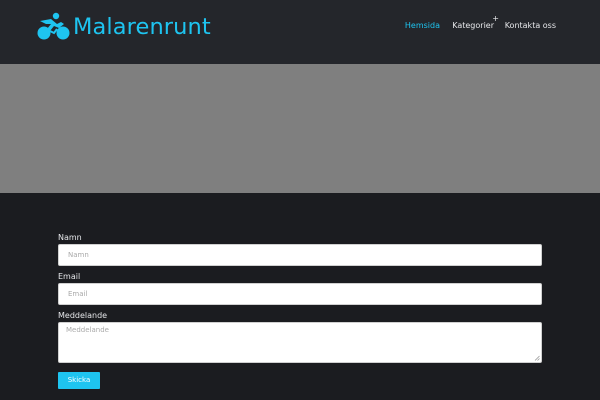 The width and height of the screenshot is (600, 400). What do you see at coordinates (69, 276) in the screenshot?
I see `email-label: Email` at bounding box center [69, 276].